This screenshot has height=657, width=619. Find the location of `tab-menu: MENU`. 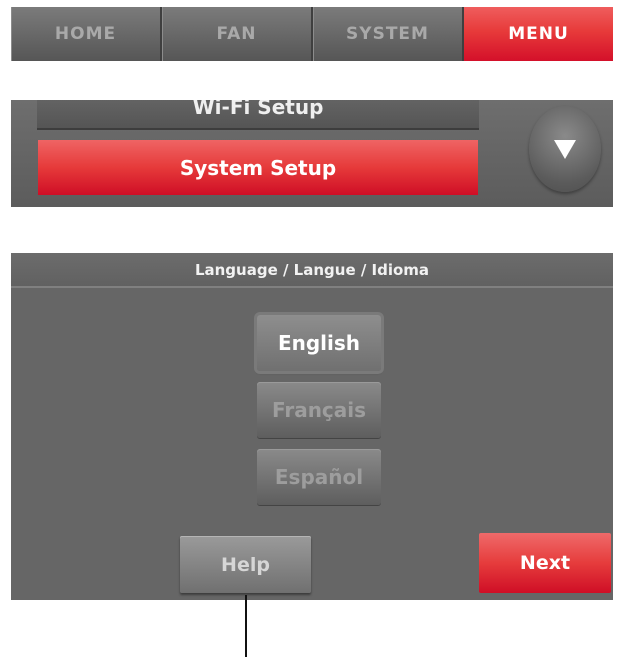

tab-menu: MENU is located at coordinates (538, 34).